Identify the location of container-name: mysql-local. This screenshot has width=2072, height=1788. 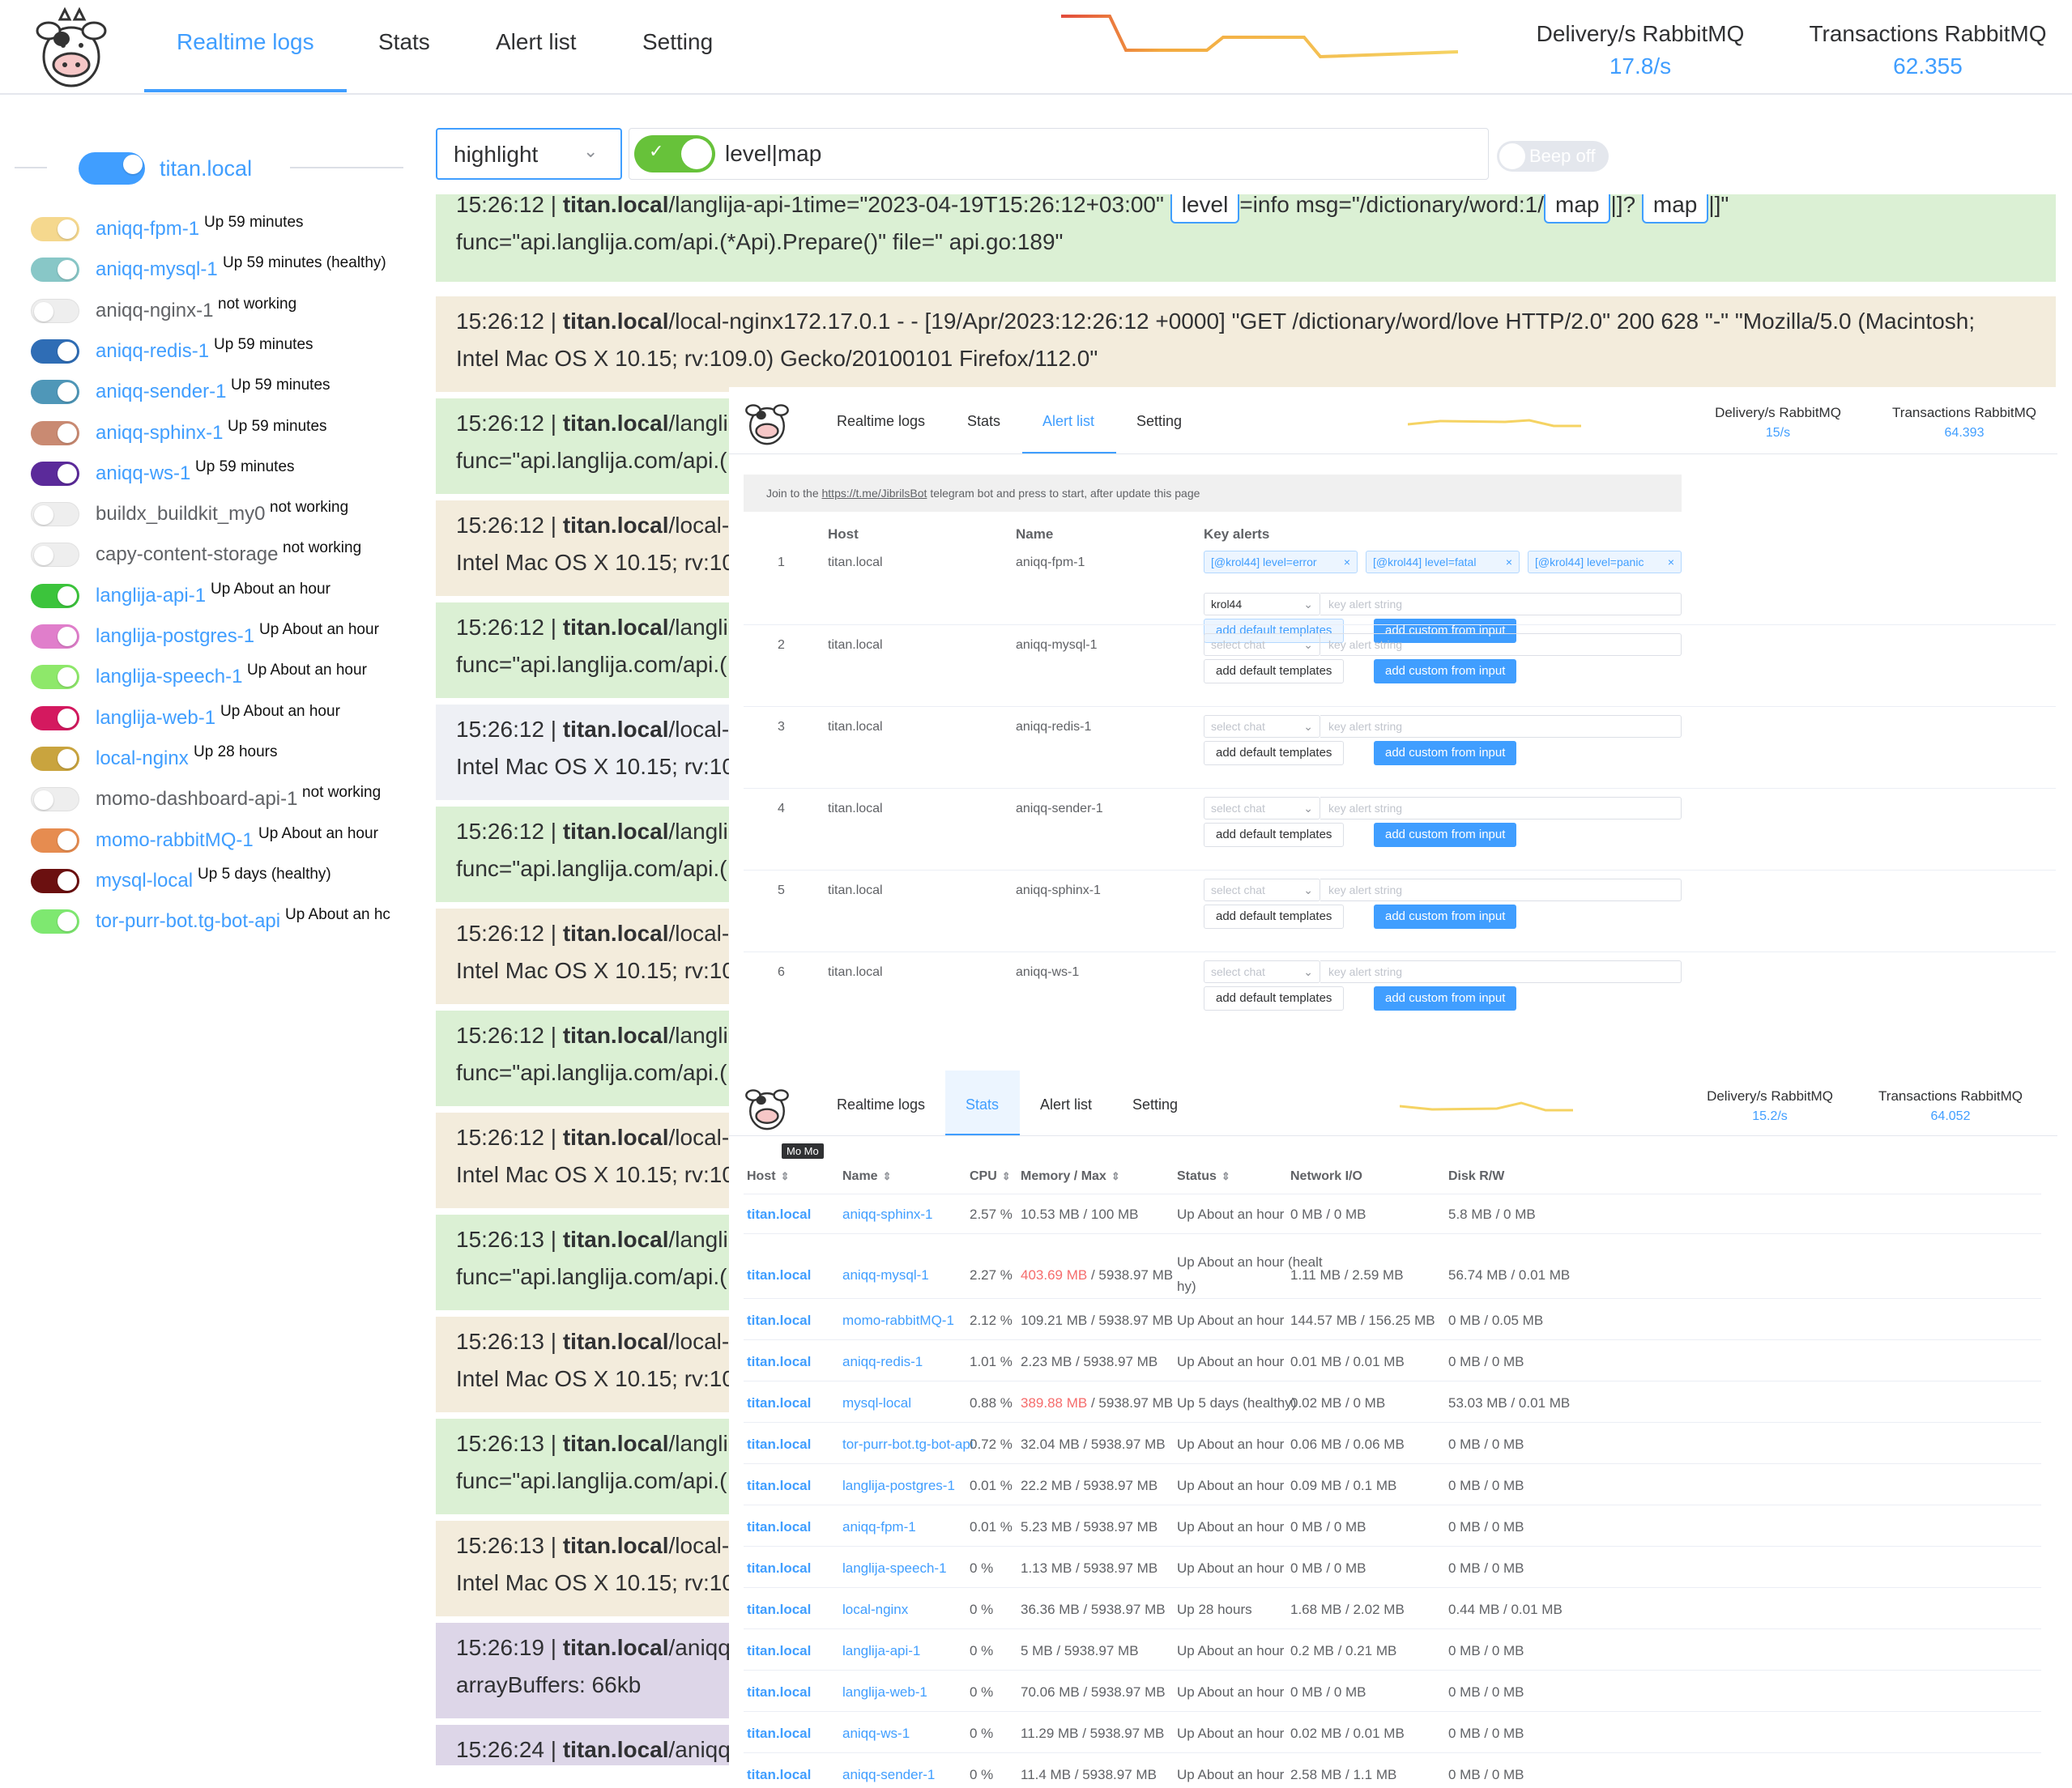
(145, 881).